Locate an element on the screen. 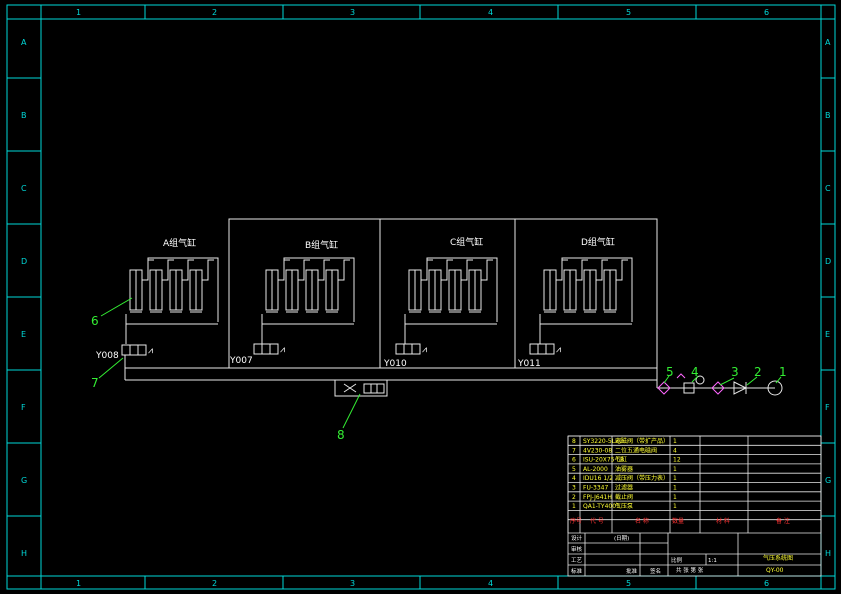 This screenshot has width=841, height=594. row-label-right: B is located at coordinates (828, 115).